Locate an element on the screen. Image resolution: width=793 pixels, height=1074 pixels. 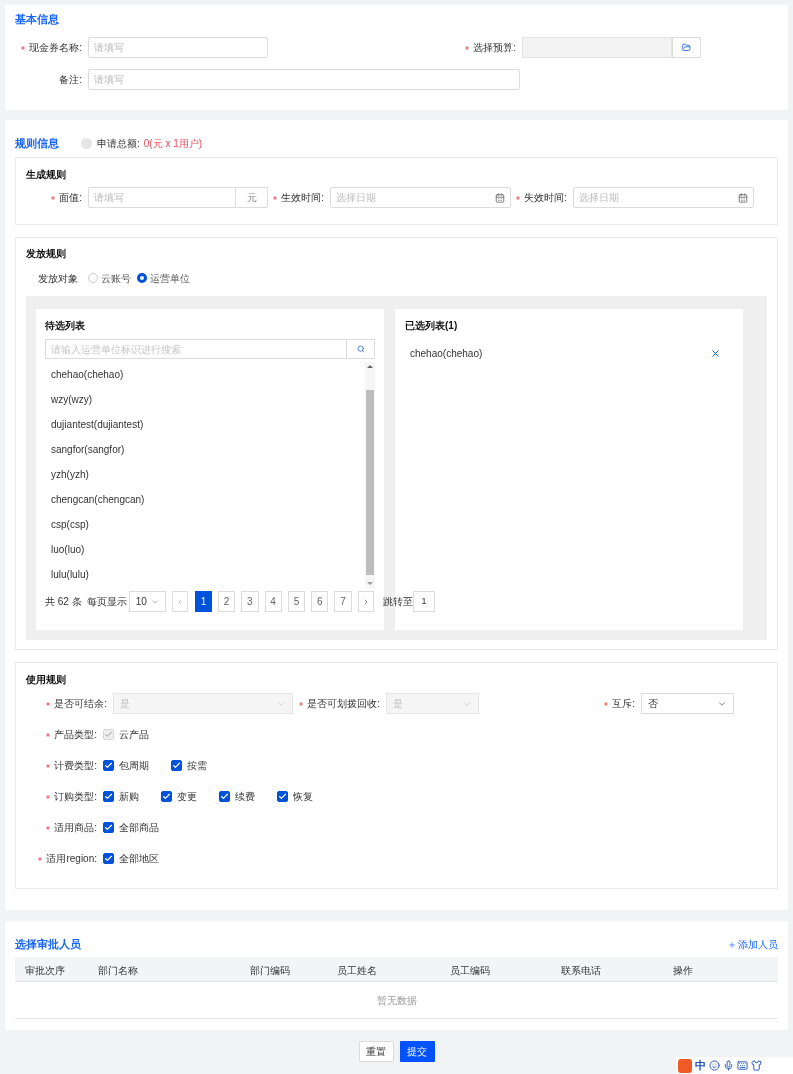
folder-icon is located at coordinates (686, 47).